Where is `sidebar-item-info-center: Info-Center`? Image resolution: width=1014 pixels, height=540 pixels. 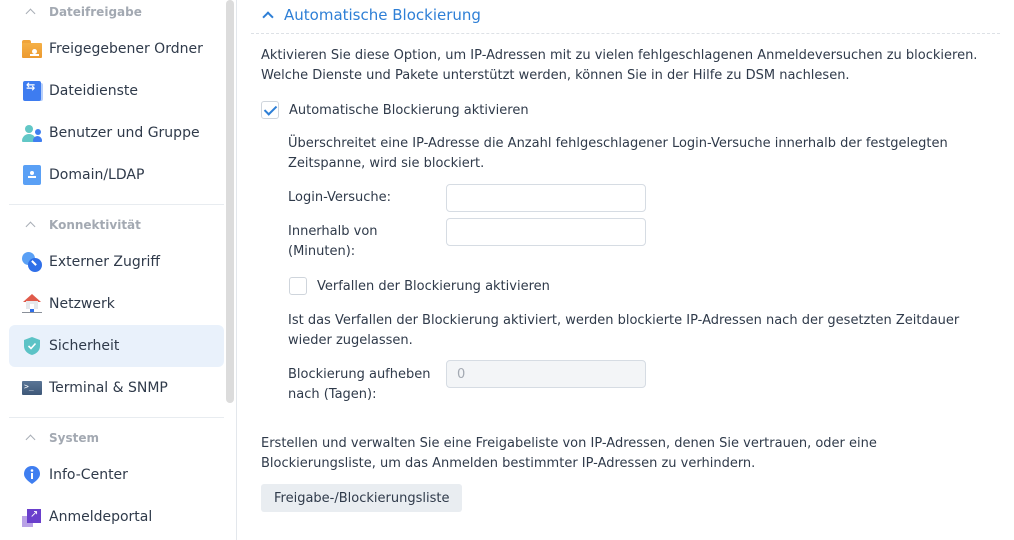 sidebar-item-info-center: Info-Center is located at coordinates (116, 475).